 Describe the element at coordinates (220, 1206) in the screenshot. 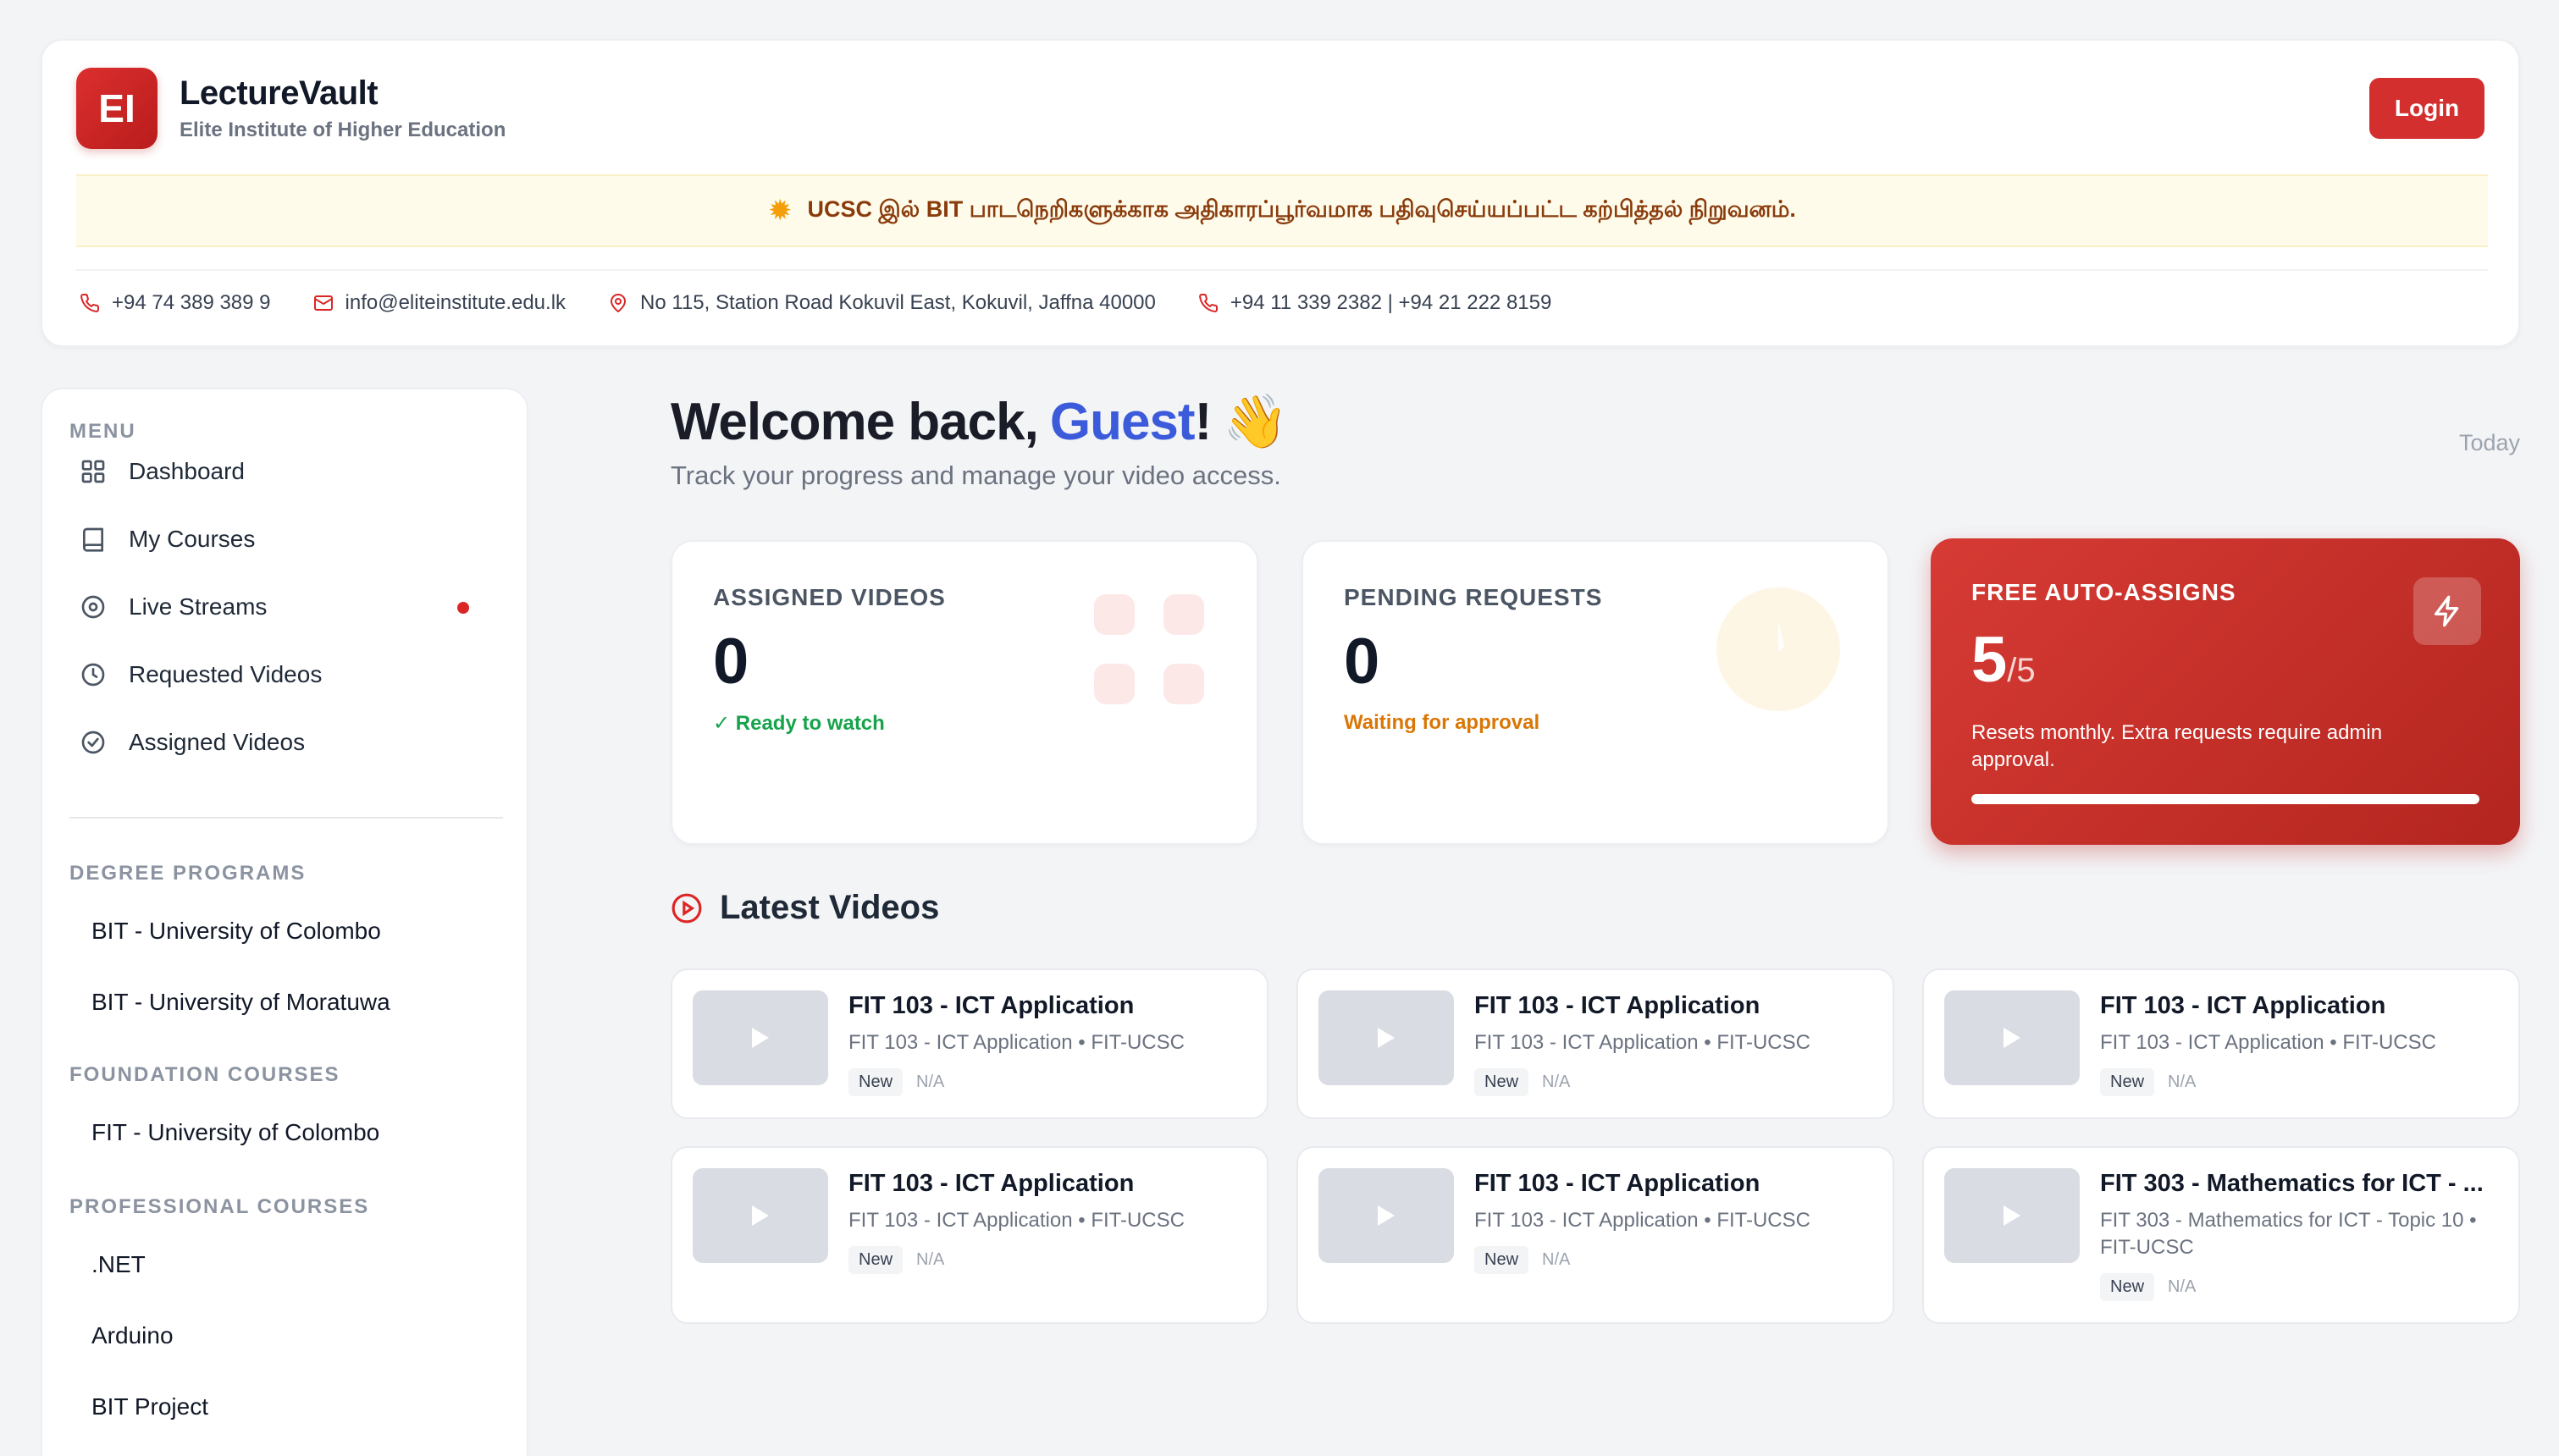

I see `professional-courses-title: PROFESSIONAL COURSES` at that location.